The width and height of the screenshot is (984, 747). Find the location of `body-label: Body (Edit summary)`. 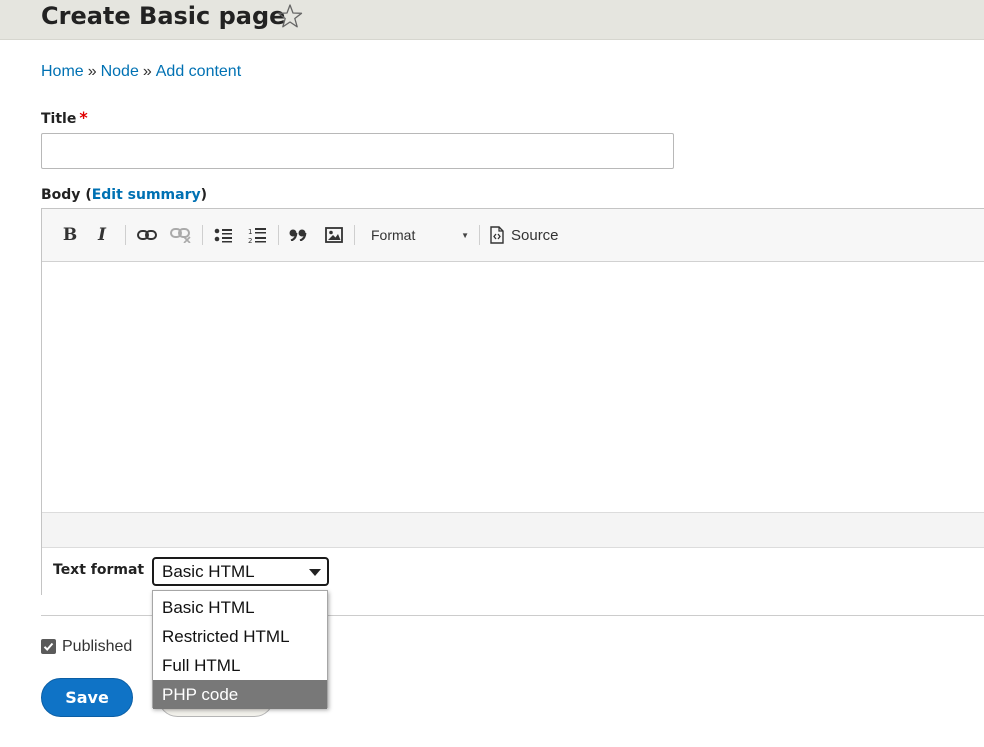

body-label: Body (Edit summary) is located at coordinates (124, 195).